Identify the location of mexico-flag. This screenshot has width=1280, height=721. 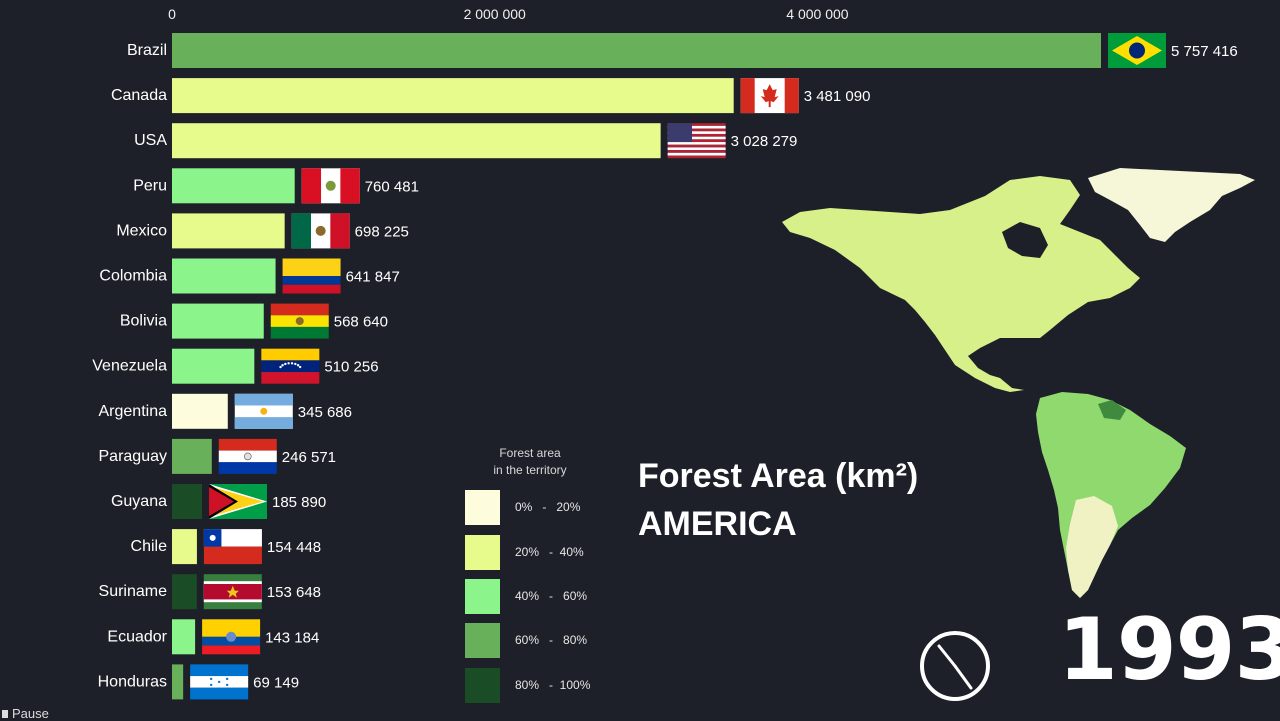
(320, 231).